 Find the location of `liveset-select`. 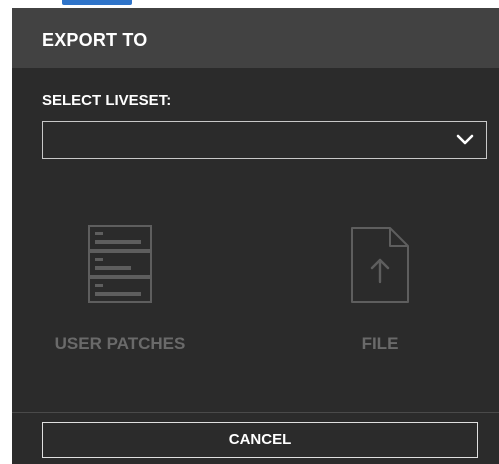

liveset-select is located at coordinates (264, 140).